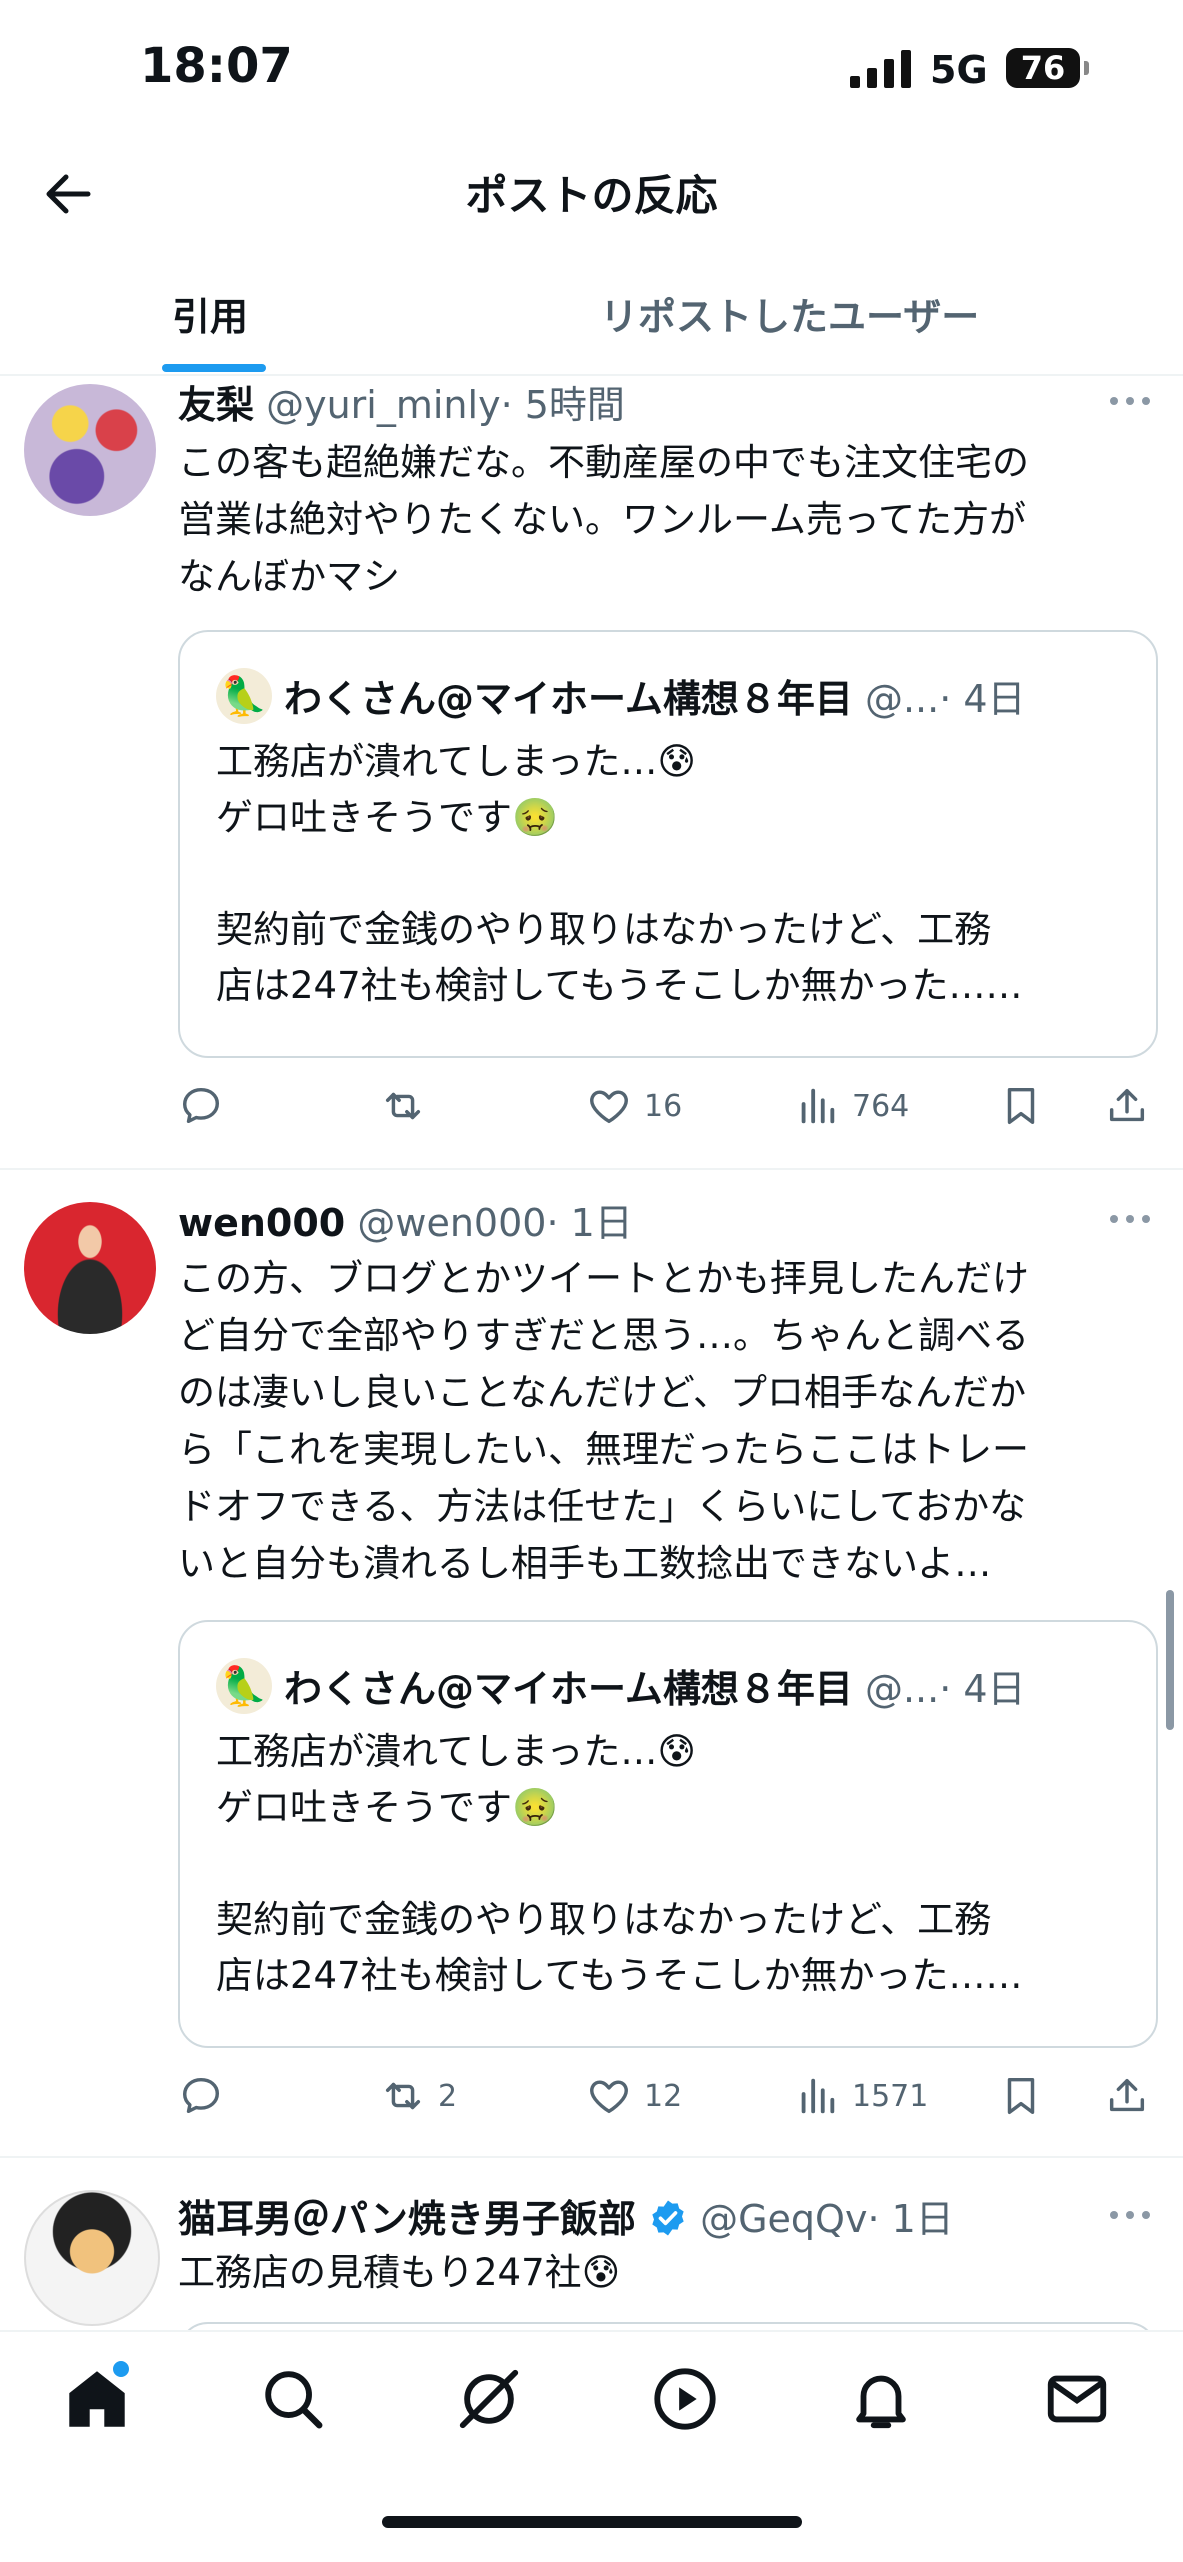  I want to click on nav-notifications, so click(881, 2399).